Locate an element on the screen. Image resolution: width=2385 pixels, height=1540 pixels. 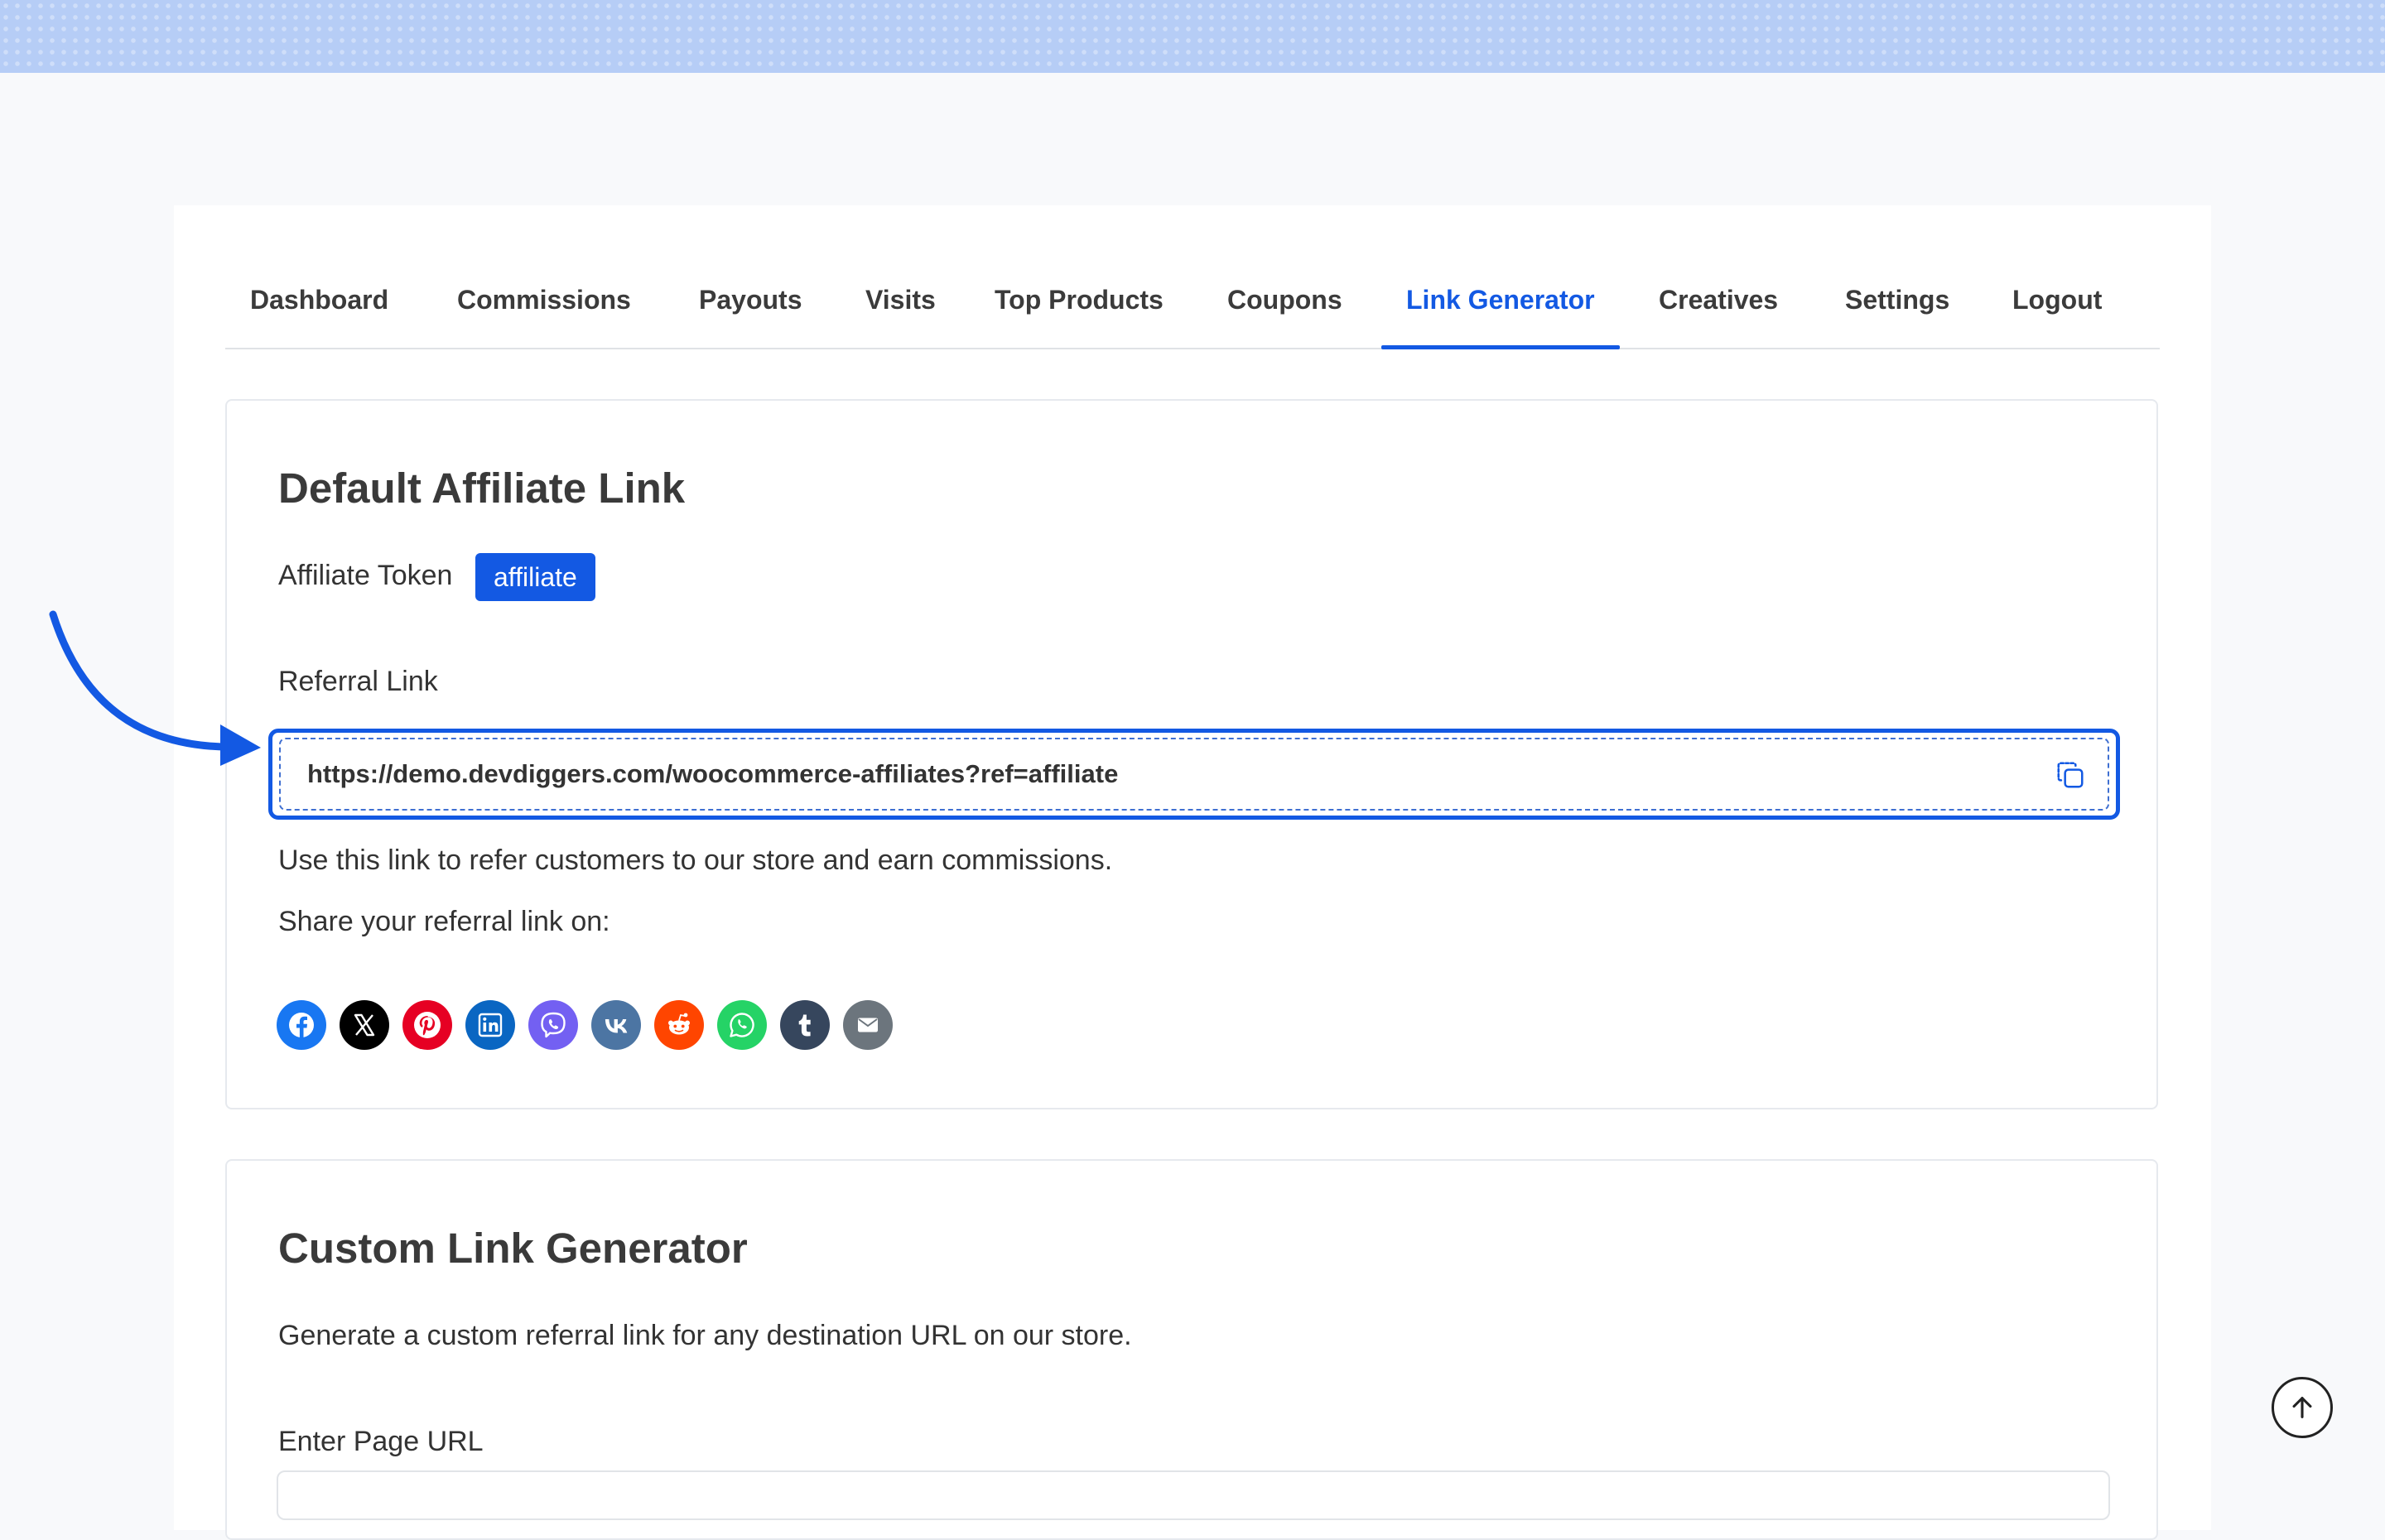
tab-coupons: Coupons is located at coordinates (1284, 311).